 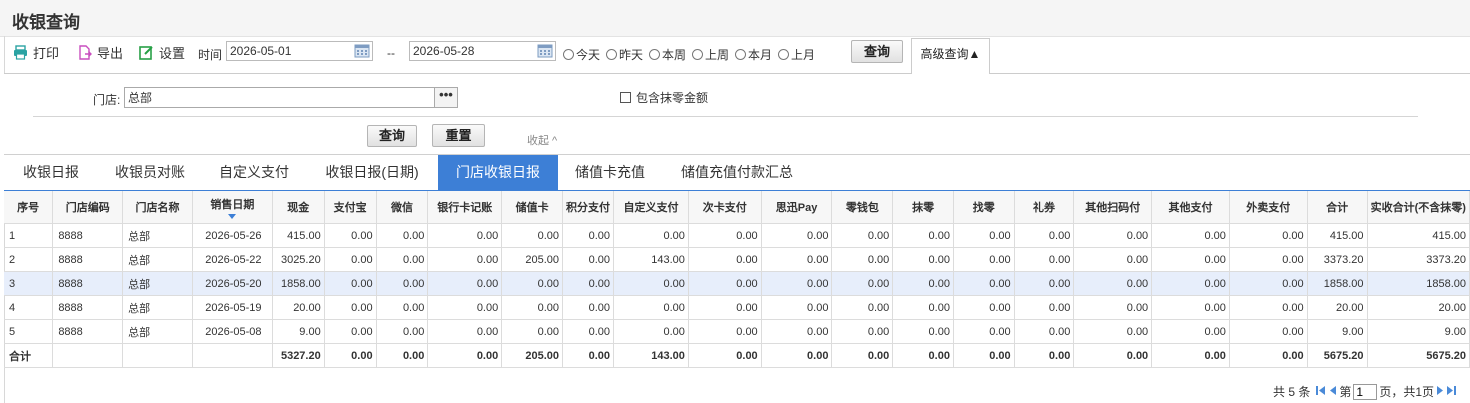 What do you see at coordinates (107, 100) in the screenshot?
I see `store-label: 门店:` at bounding box center [107, 100].